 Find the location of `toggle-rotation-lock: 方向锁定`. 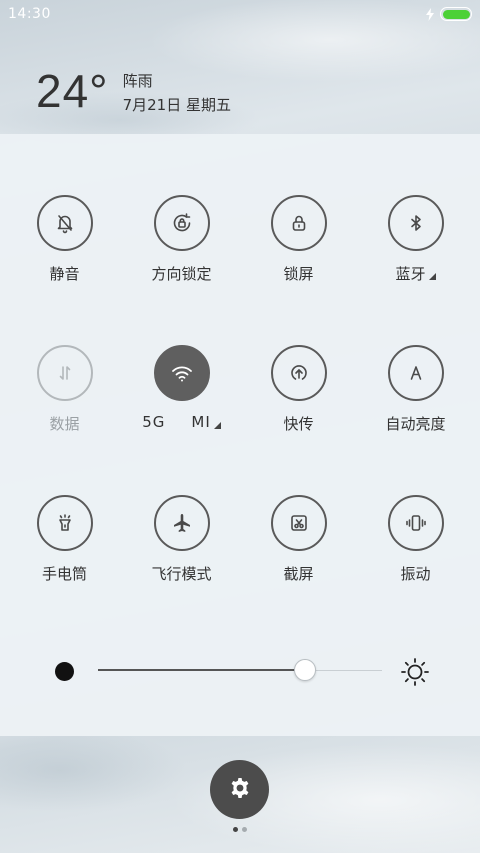

toggle-rotation-lock: 方向锁定 is located at coordinates (181, 250).